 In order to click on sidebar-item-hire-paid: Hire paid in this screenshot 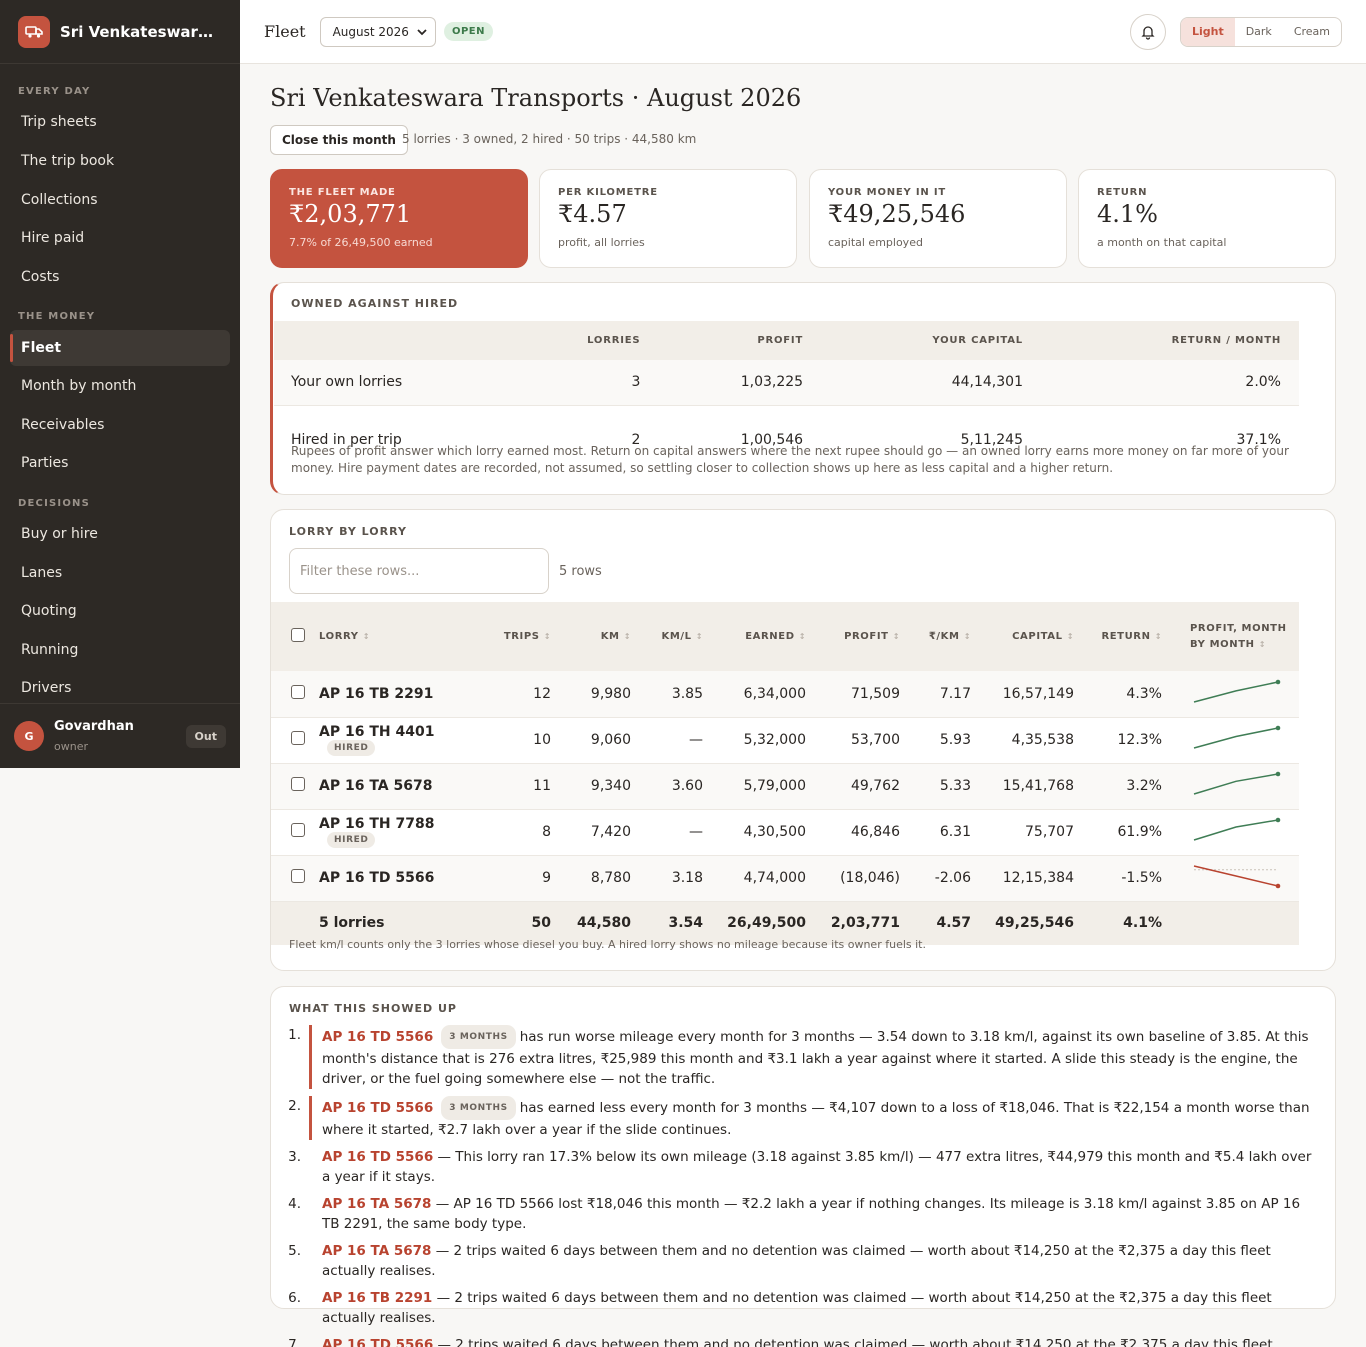, I will do `click(120, 238)`.